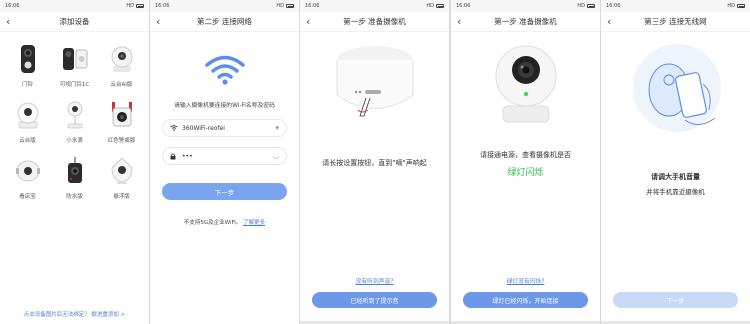 The height and width of the screenshot is (324, 750). Describe the element at coordinates (525, 280) in the screenshot. I see `no-green-light-link: 绿灯没有闪烁?` at that location.